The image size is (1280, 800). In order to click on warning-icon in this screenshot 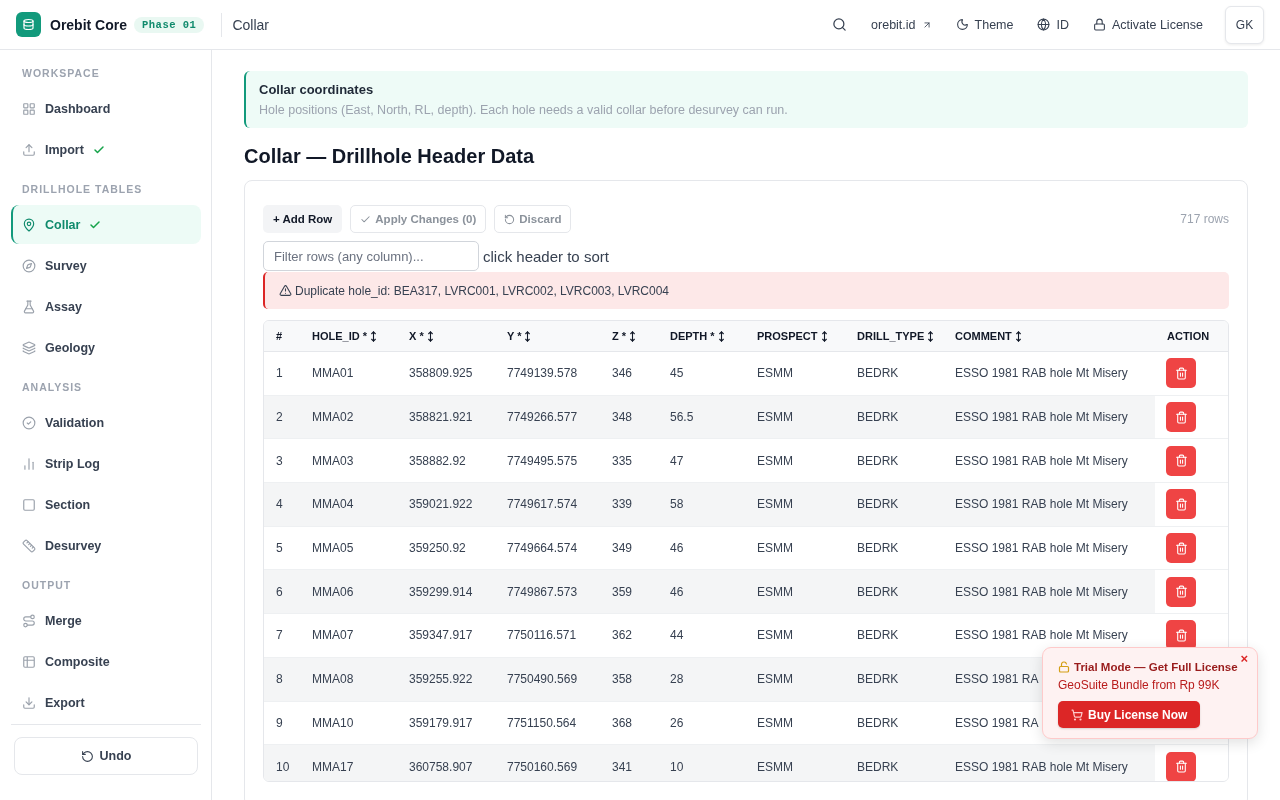, I will do `click(285, 290)`.